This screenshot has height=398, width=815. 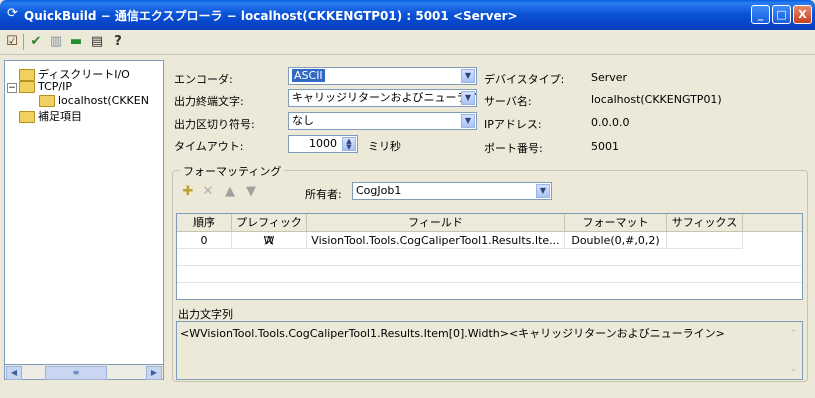 I want to click on help-icon: ?, so click(x=118, y=42).